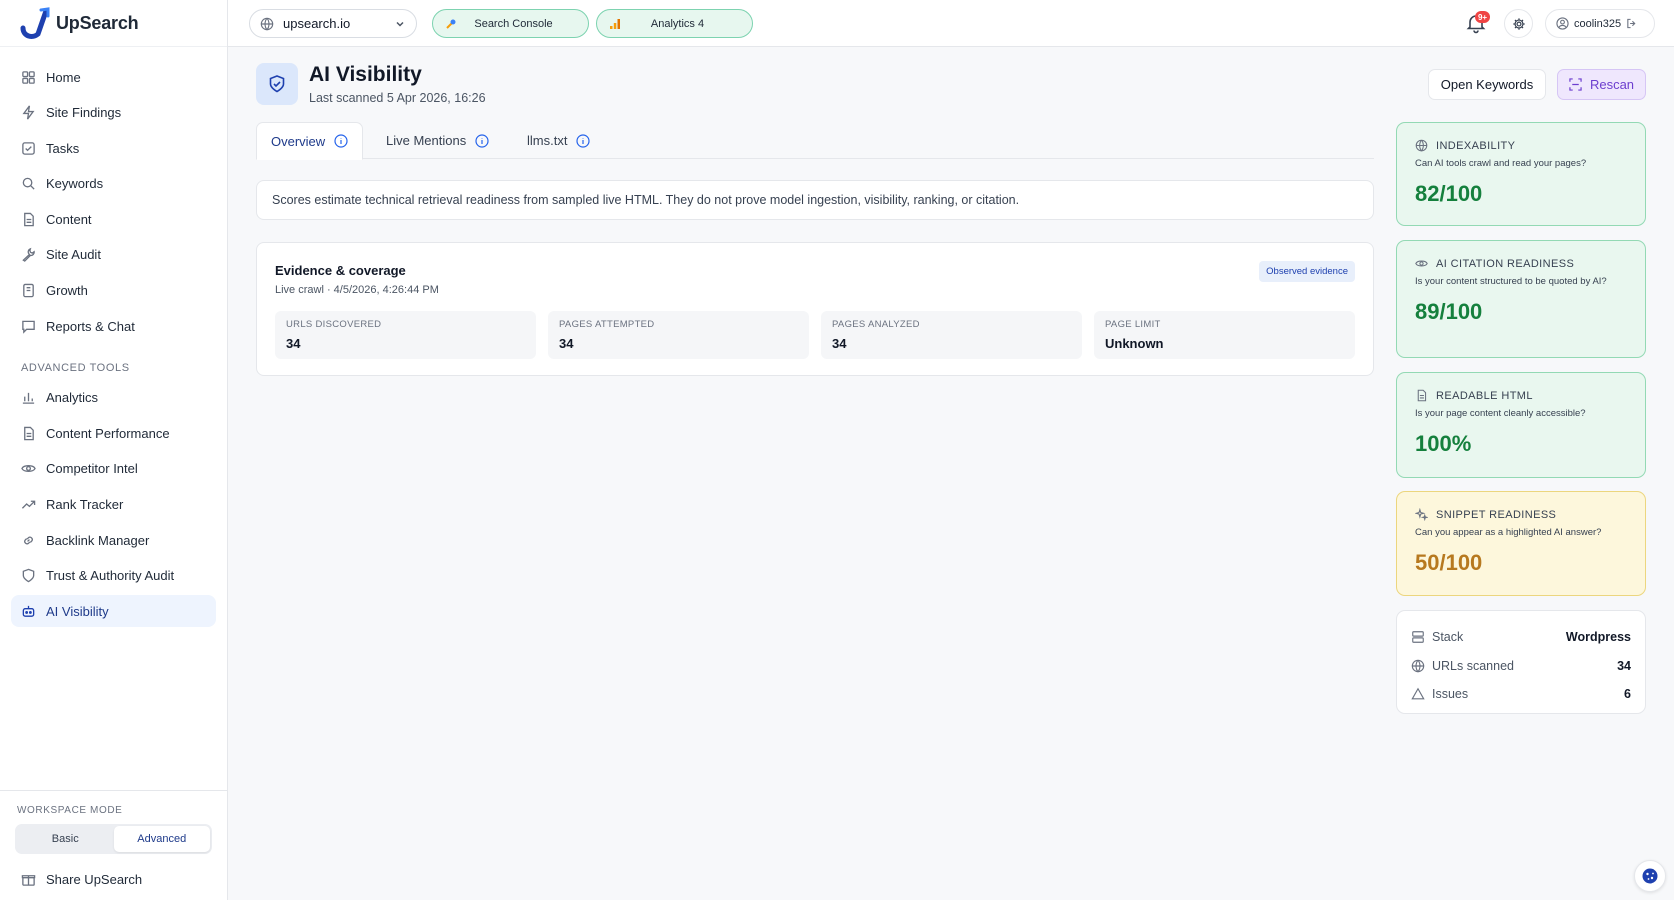 The width and height of the screenshot is (1674, 900). What do you see at coordinates (113, 291) in the screenshot?
I see `sidebar-item-growth: Growth` at bounding box center [113, 291].